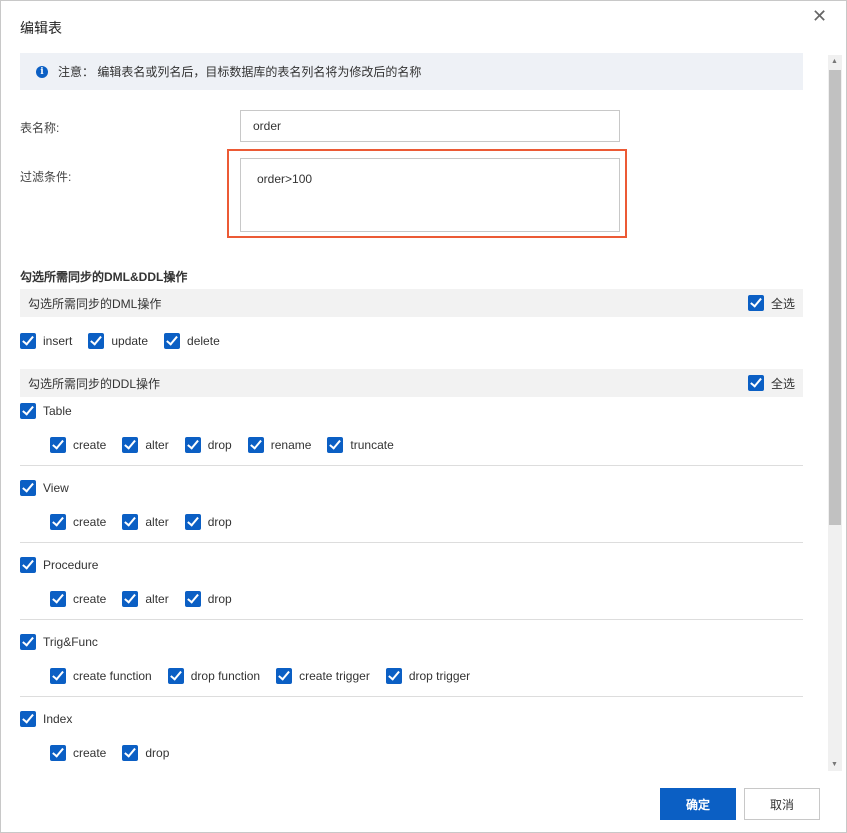 The height and width of the screenshot is (833, 847). Describe the element at coordinates (94, 383) in the screenshot. I see `ddl-title: 勾选所需同步的DDL操作` at that location.